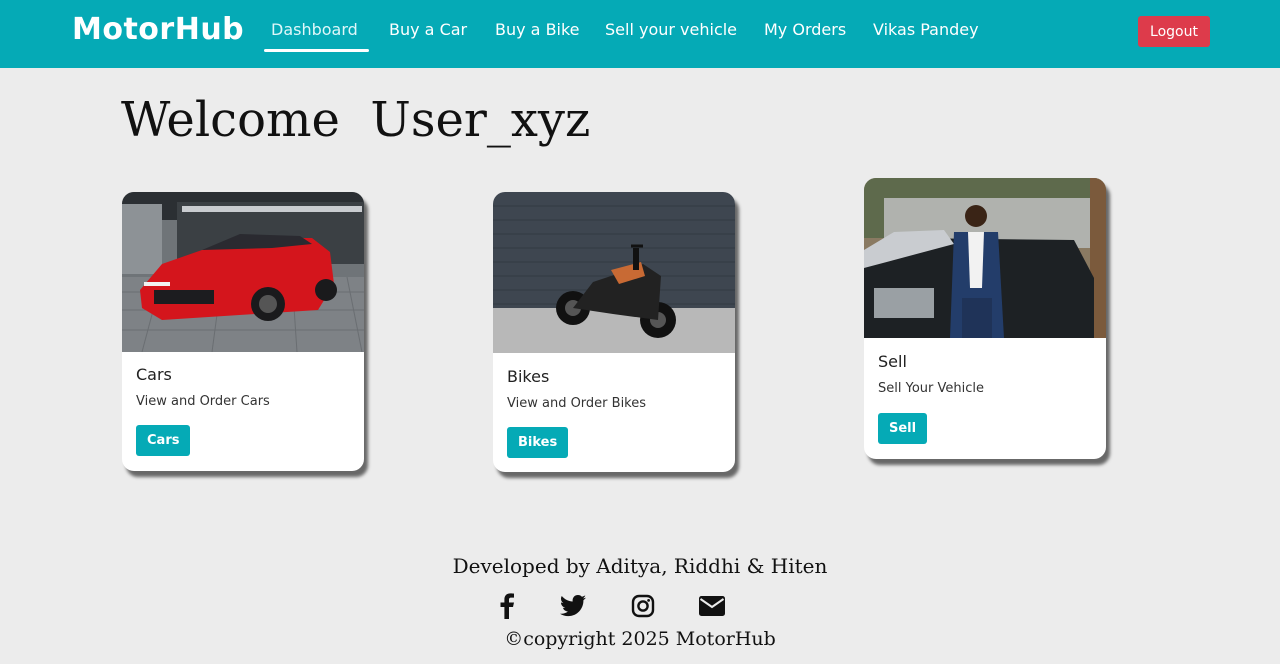  Describe the element at coordinates (428, 29) in the screenshot. I see `nav-buy-car: Buy a Car` at that location.